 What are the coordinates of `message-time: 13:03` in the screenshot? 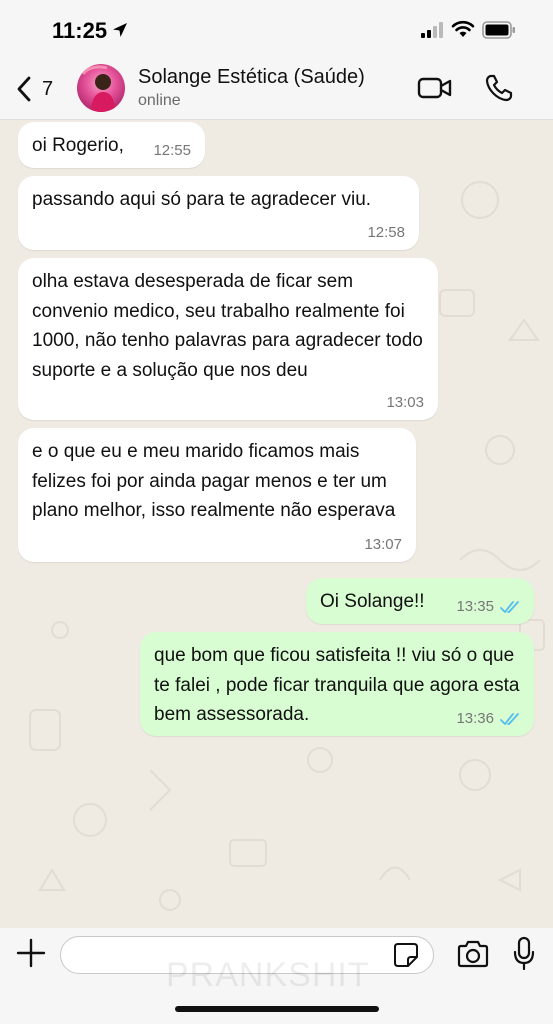 It's located at (405, 402).